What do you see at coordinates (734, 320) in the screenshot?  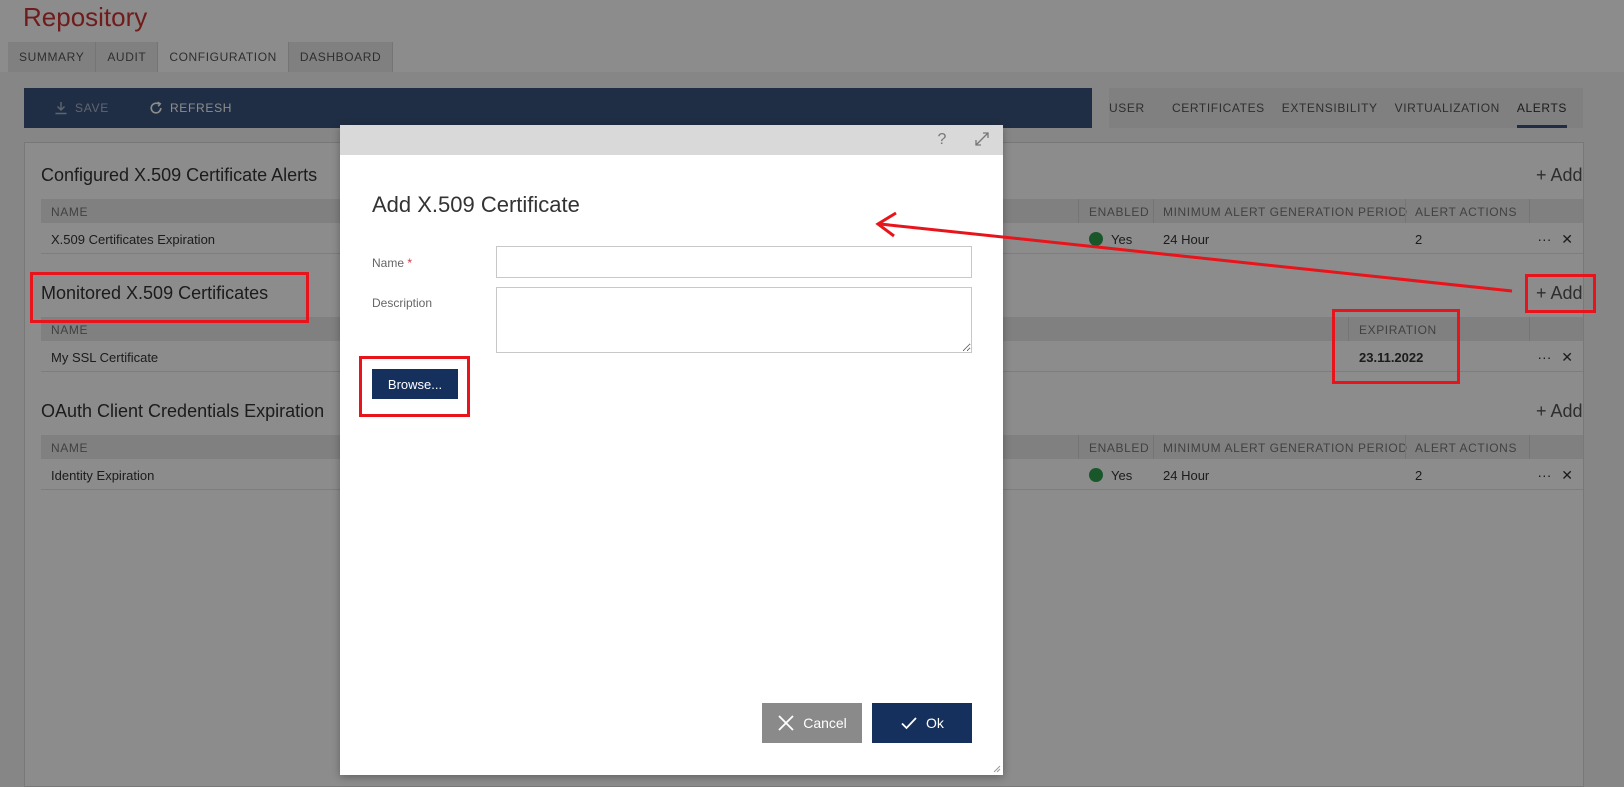 I see `description-input` at bounding box center [734, 320].